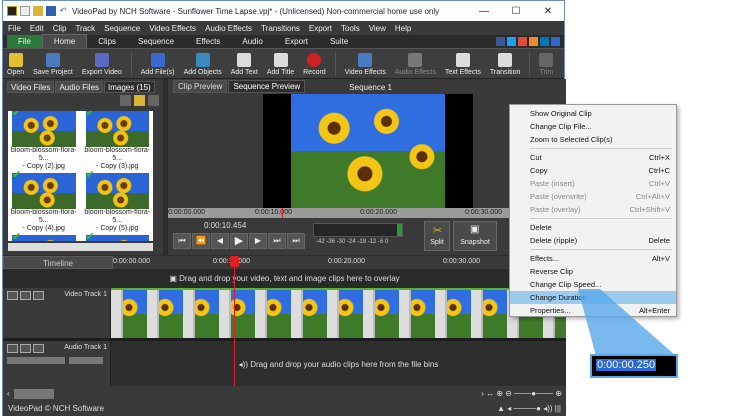 This screenshot has width=750, height=420. I want to click on trim-button: Trim, so click(546, 64).